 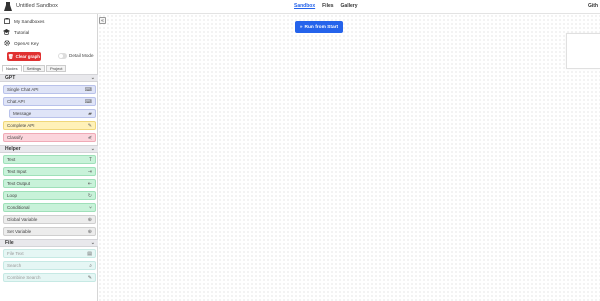 What do you see at coordinates (19, 183) in the screenshot?
I see `node-label: Text Output` at bounding box center [19, 183].